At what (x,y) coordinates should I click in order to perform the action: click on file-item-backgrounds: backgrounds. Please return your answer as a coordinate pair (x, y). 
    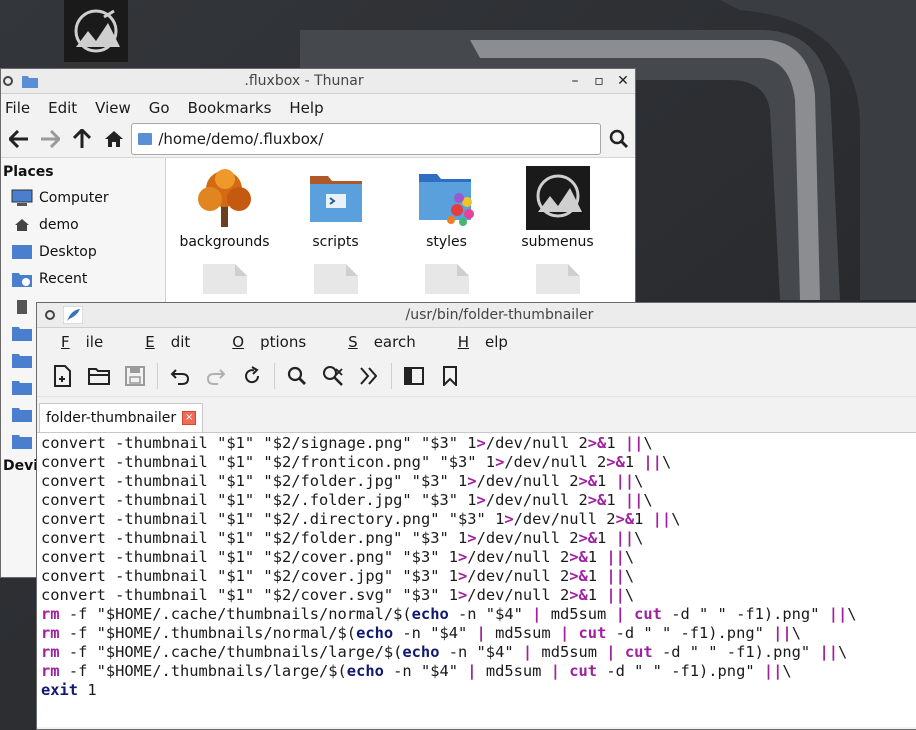
    Looking at the image, I should click on (224, 208).